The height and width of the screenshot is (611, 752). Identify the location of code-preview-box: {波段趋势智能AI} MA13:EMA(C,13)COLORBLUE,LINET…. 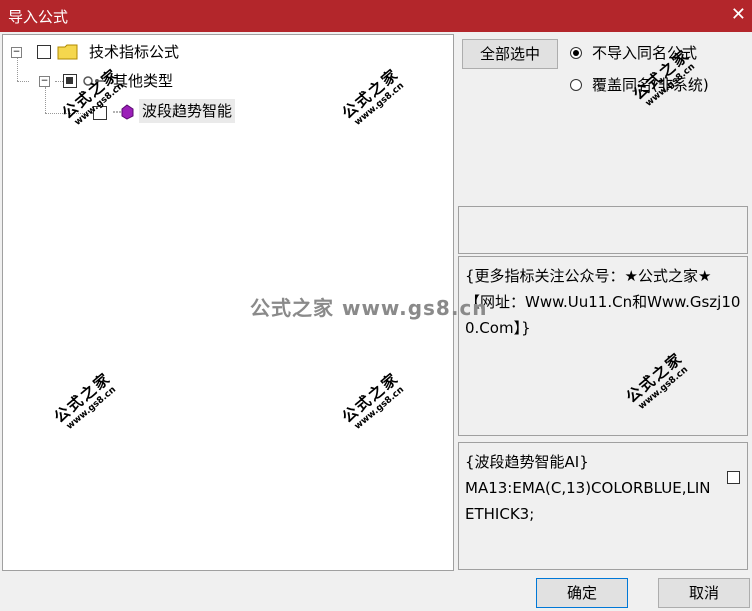
(603, 506).